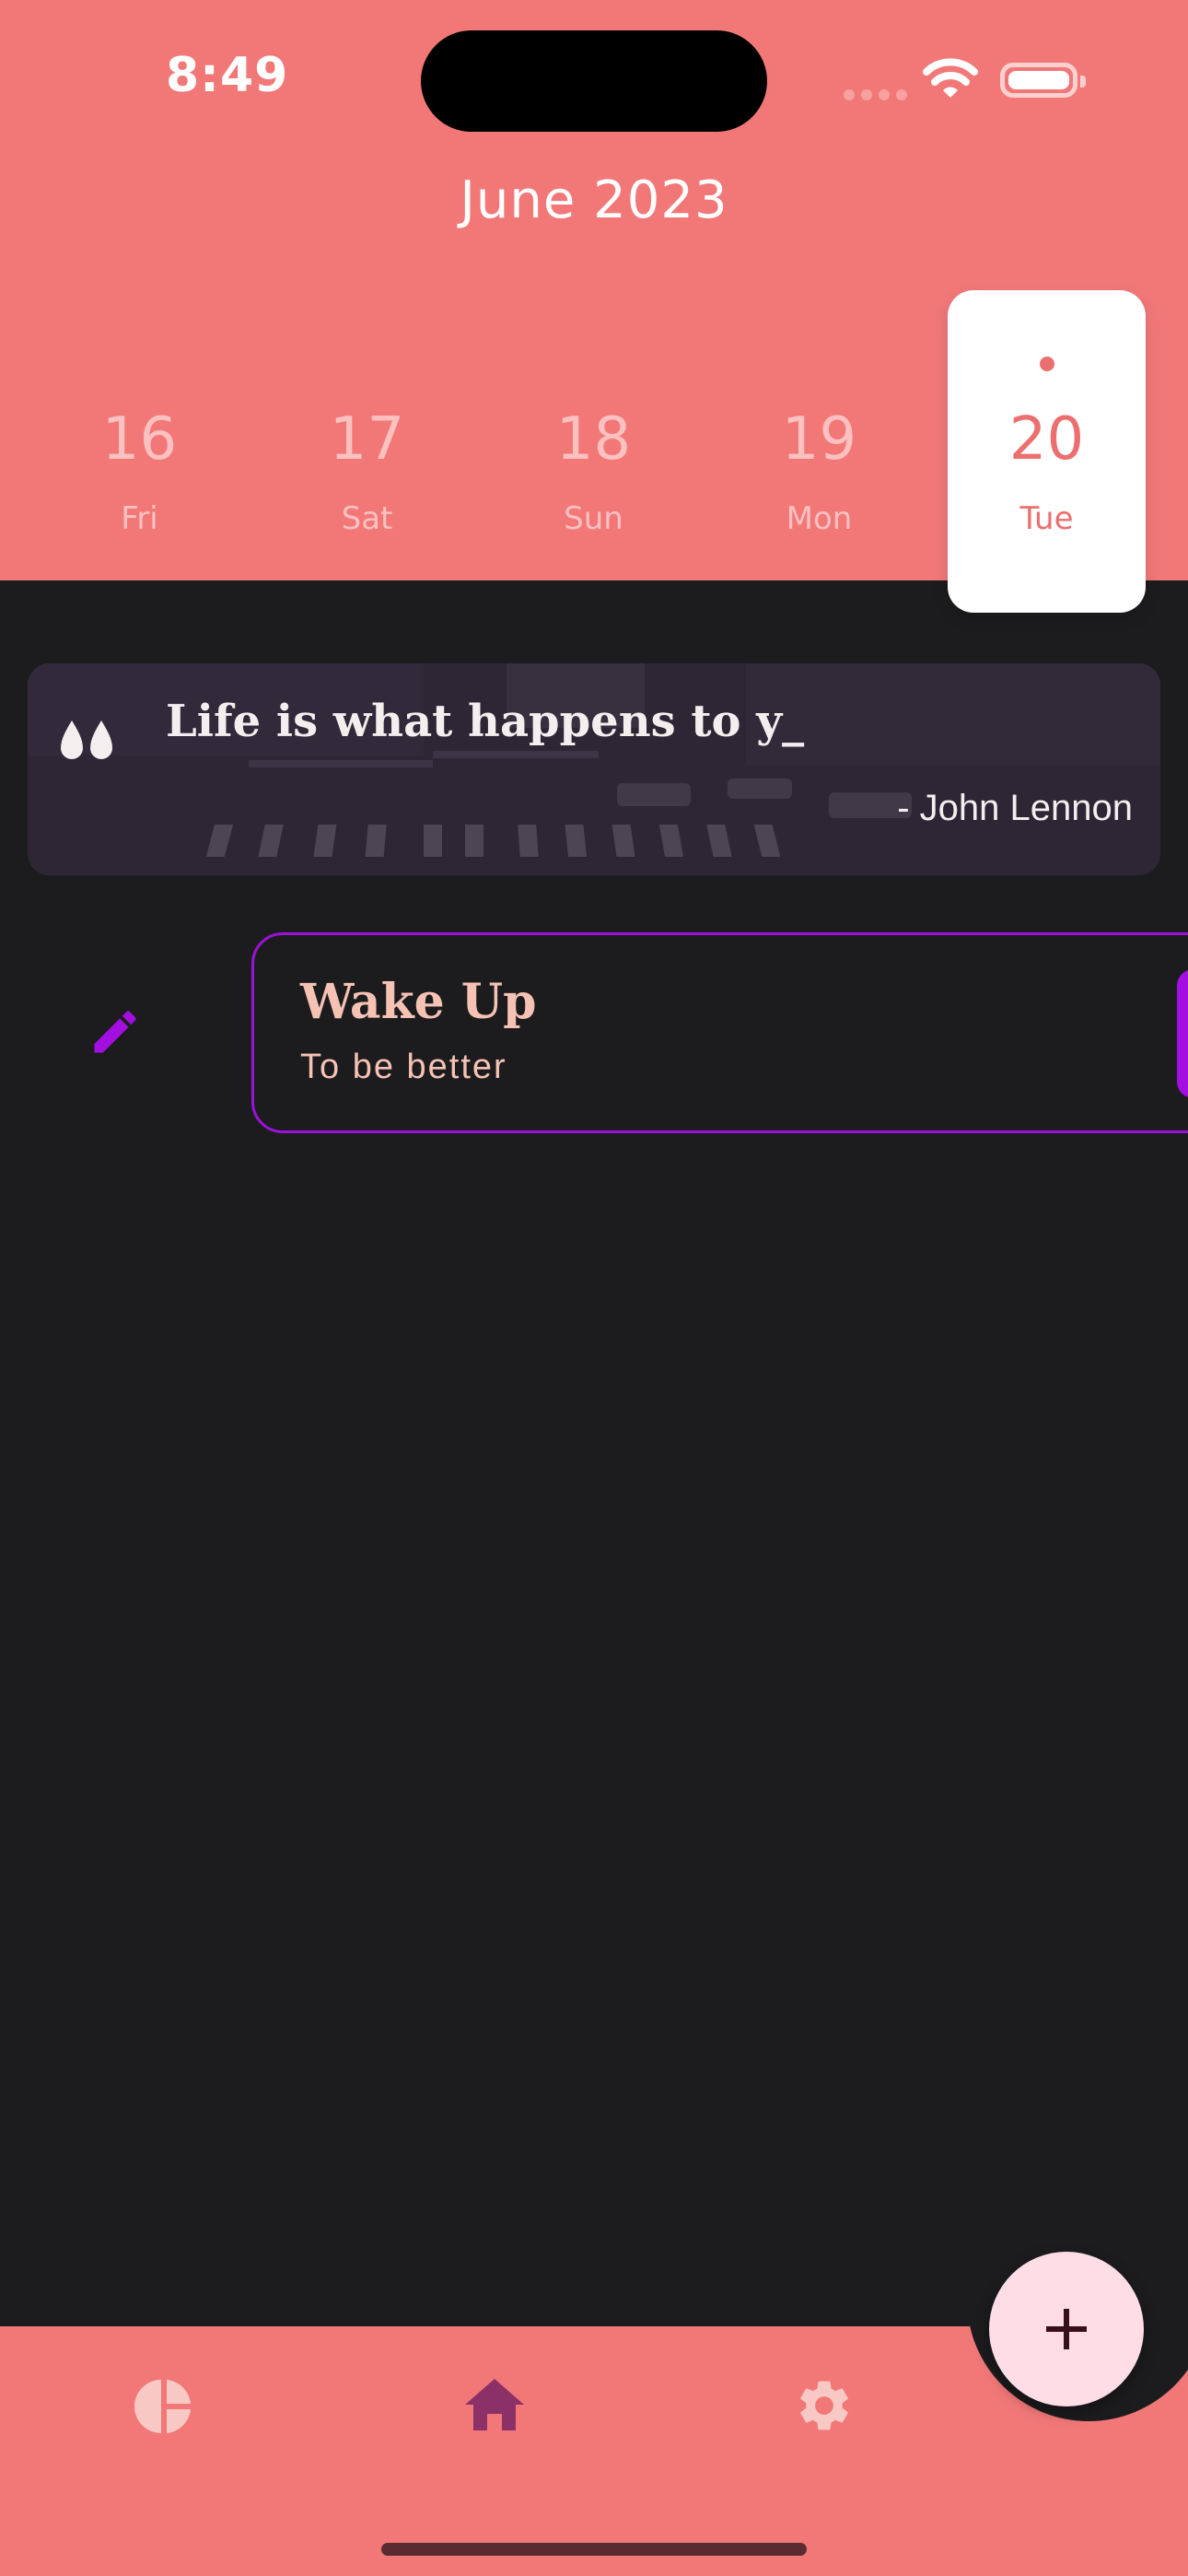 The height and width of the screenshot is (2576, 1188). What do you see at coordinates (403, 1067) in the screenshot?
I see `habit-subtitle: To be better` at bounding box center [403, 1067].